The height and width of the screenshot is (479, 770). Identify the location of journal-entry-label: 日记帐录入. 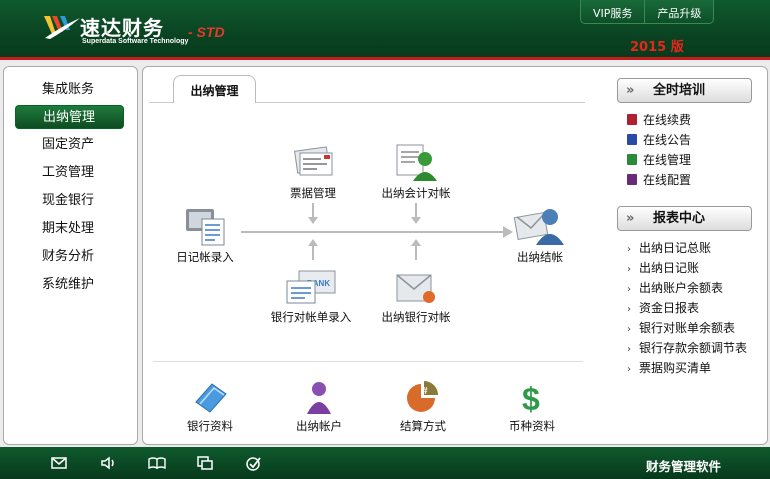
(205, 257).